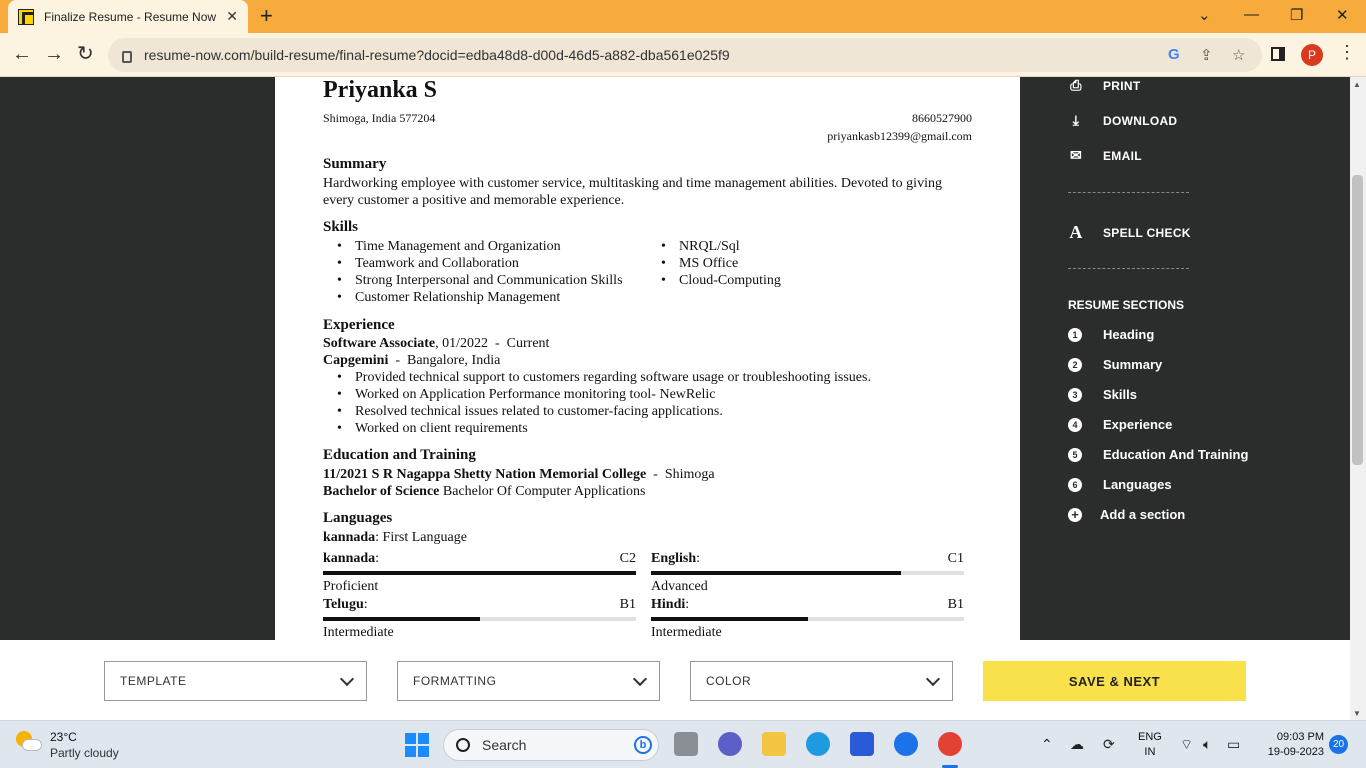  I want to click on language-level: Proficient, so click(351, 586).